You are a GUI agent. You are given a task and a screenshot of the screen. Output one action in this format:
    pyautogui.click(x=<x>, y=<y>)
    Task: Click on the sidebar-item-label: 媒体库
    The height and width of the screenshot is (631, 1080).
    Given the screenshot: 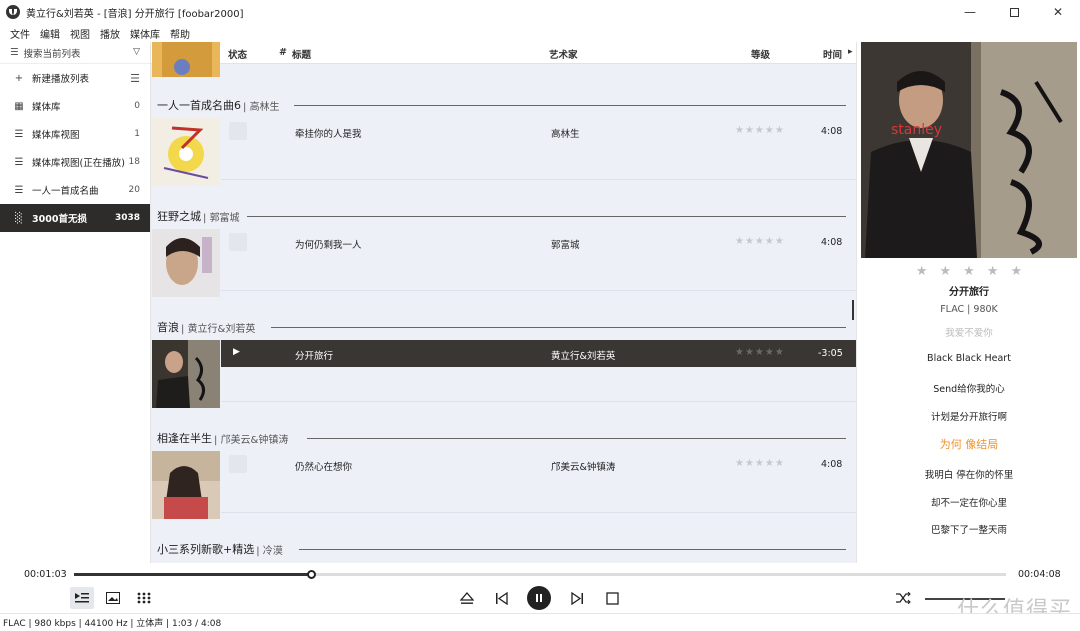 What is the action you would take?
    pyautogui.click(x=46, y=107)
    